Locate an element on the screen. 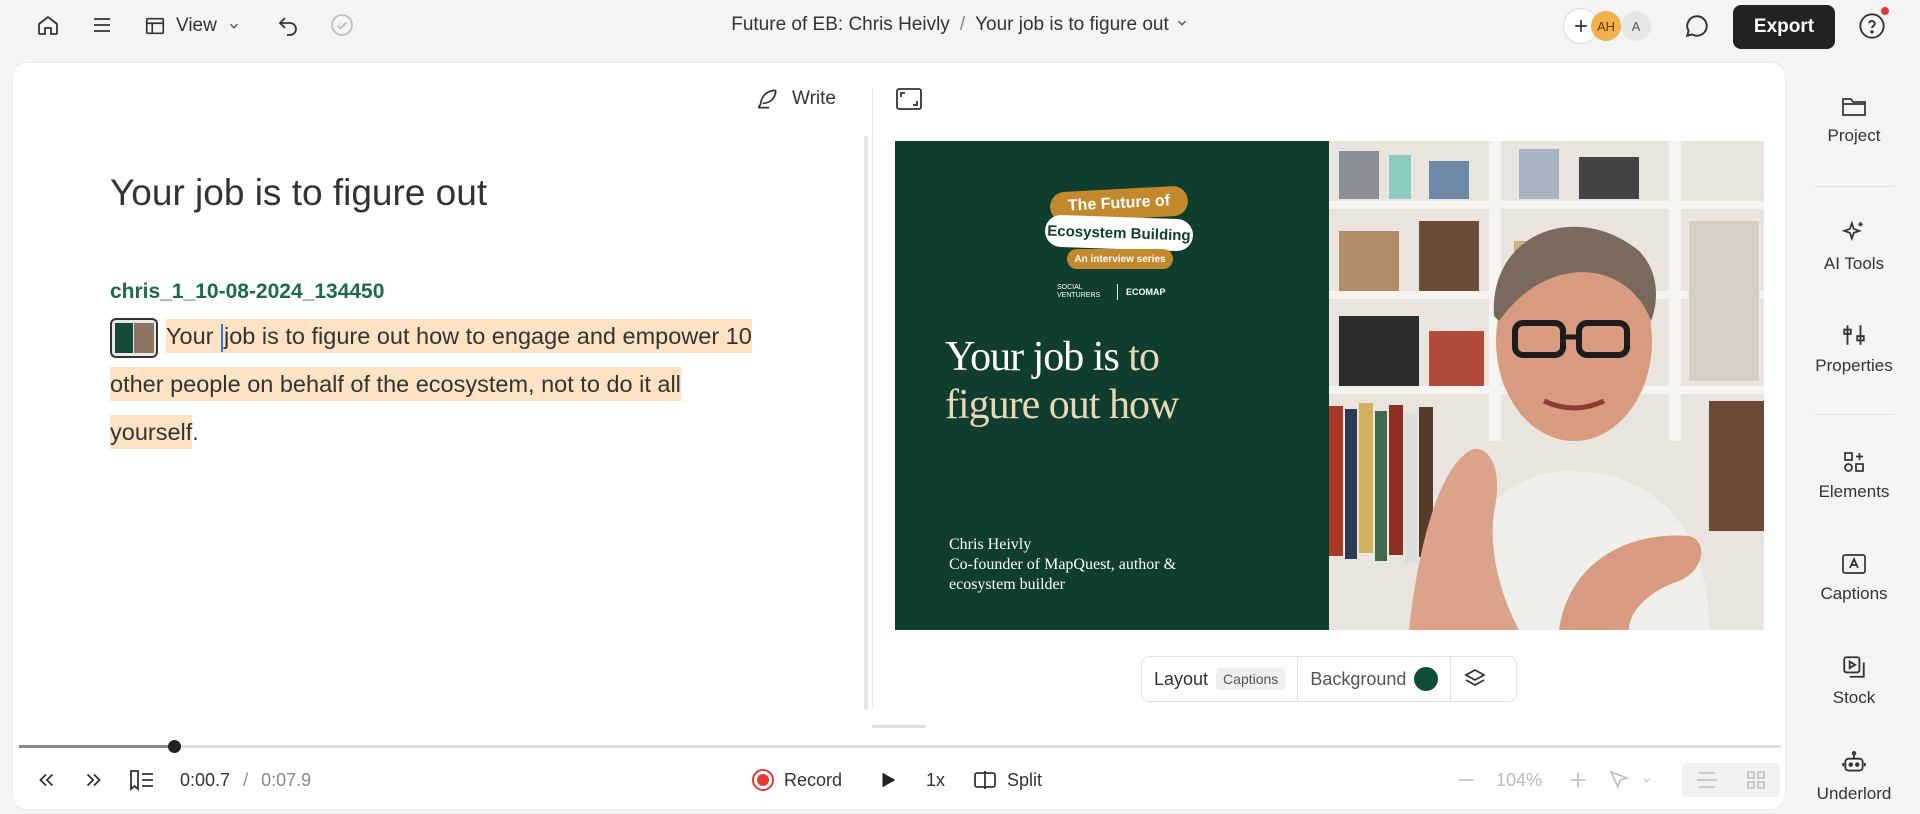 This screenshot has width=1920, height=814. rail-item-captions: Captions is located at coordinates (1854, 578).